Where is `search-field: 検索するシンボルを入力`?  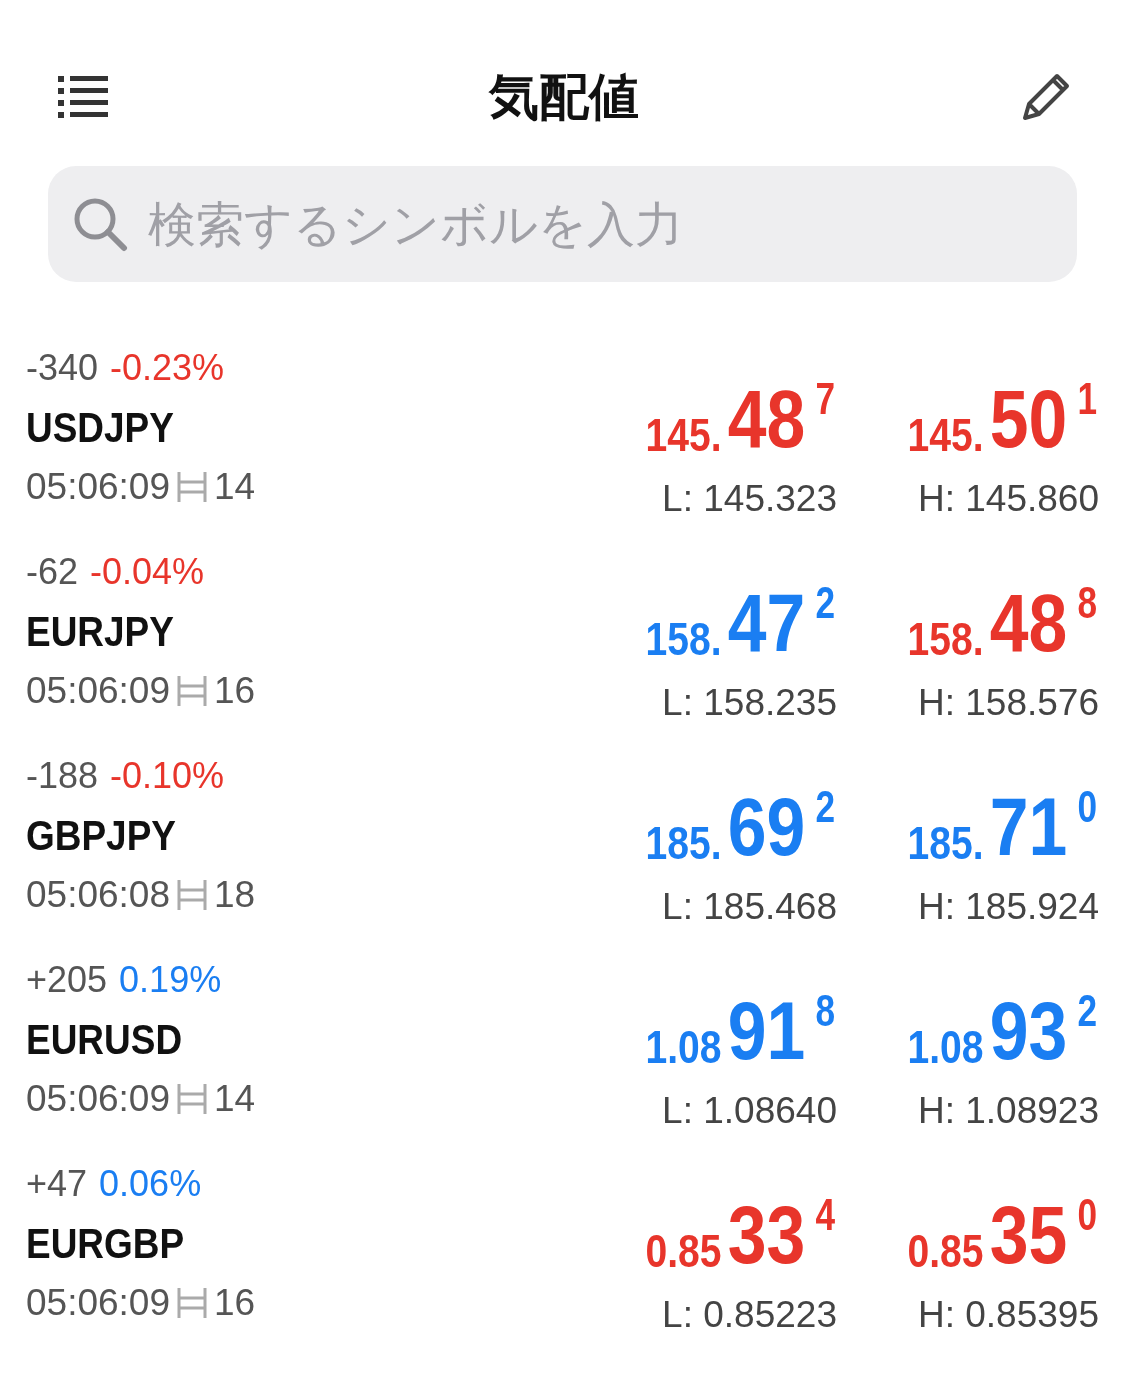
search-field: 検索するシンボルを入力 is located at coordinates (599, 224).